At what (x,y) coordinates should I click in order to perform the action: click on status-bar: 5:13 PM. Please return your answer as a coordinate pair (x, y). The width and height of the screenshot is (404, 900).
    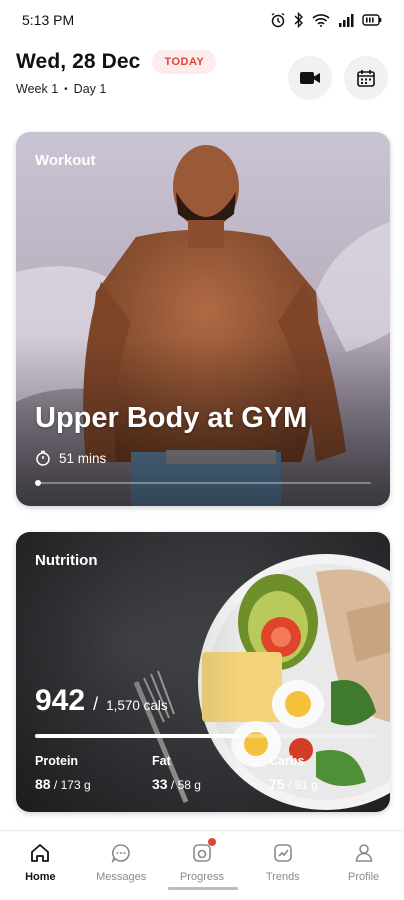
    Looking at the image, I should click on (202, 20).